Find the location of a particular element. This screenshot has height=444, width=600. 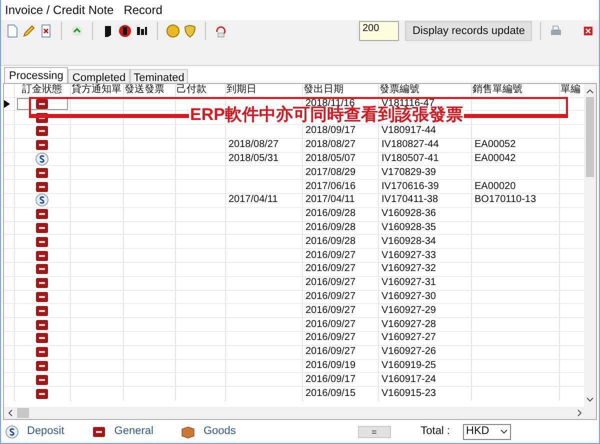

legend-label: Goods is located at coordinates (219, 432).